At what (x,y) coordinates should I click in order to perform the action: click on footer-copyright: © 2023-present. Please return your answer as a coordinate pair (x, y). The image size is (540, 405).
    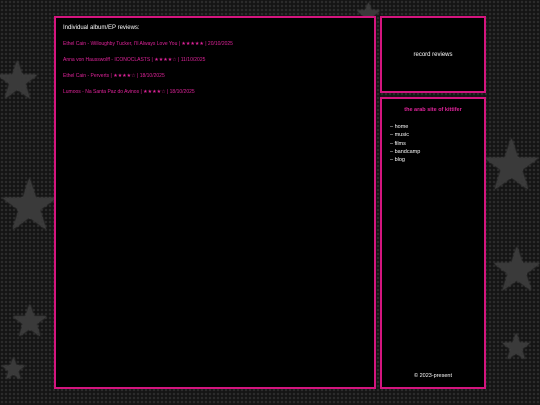
    Looking at the image, I should click on (433, 376).